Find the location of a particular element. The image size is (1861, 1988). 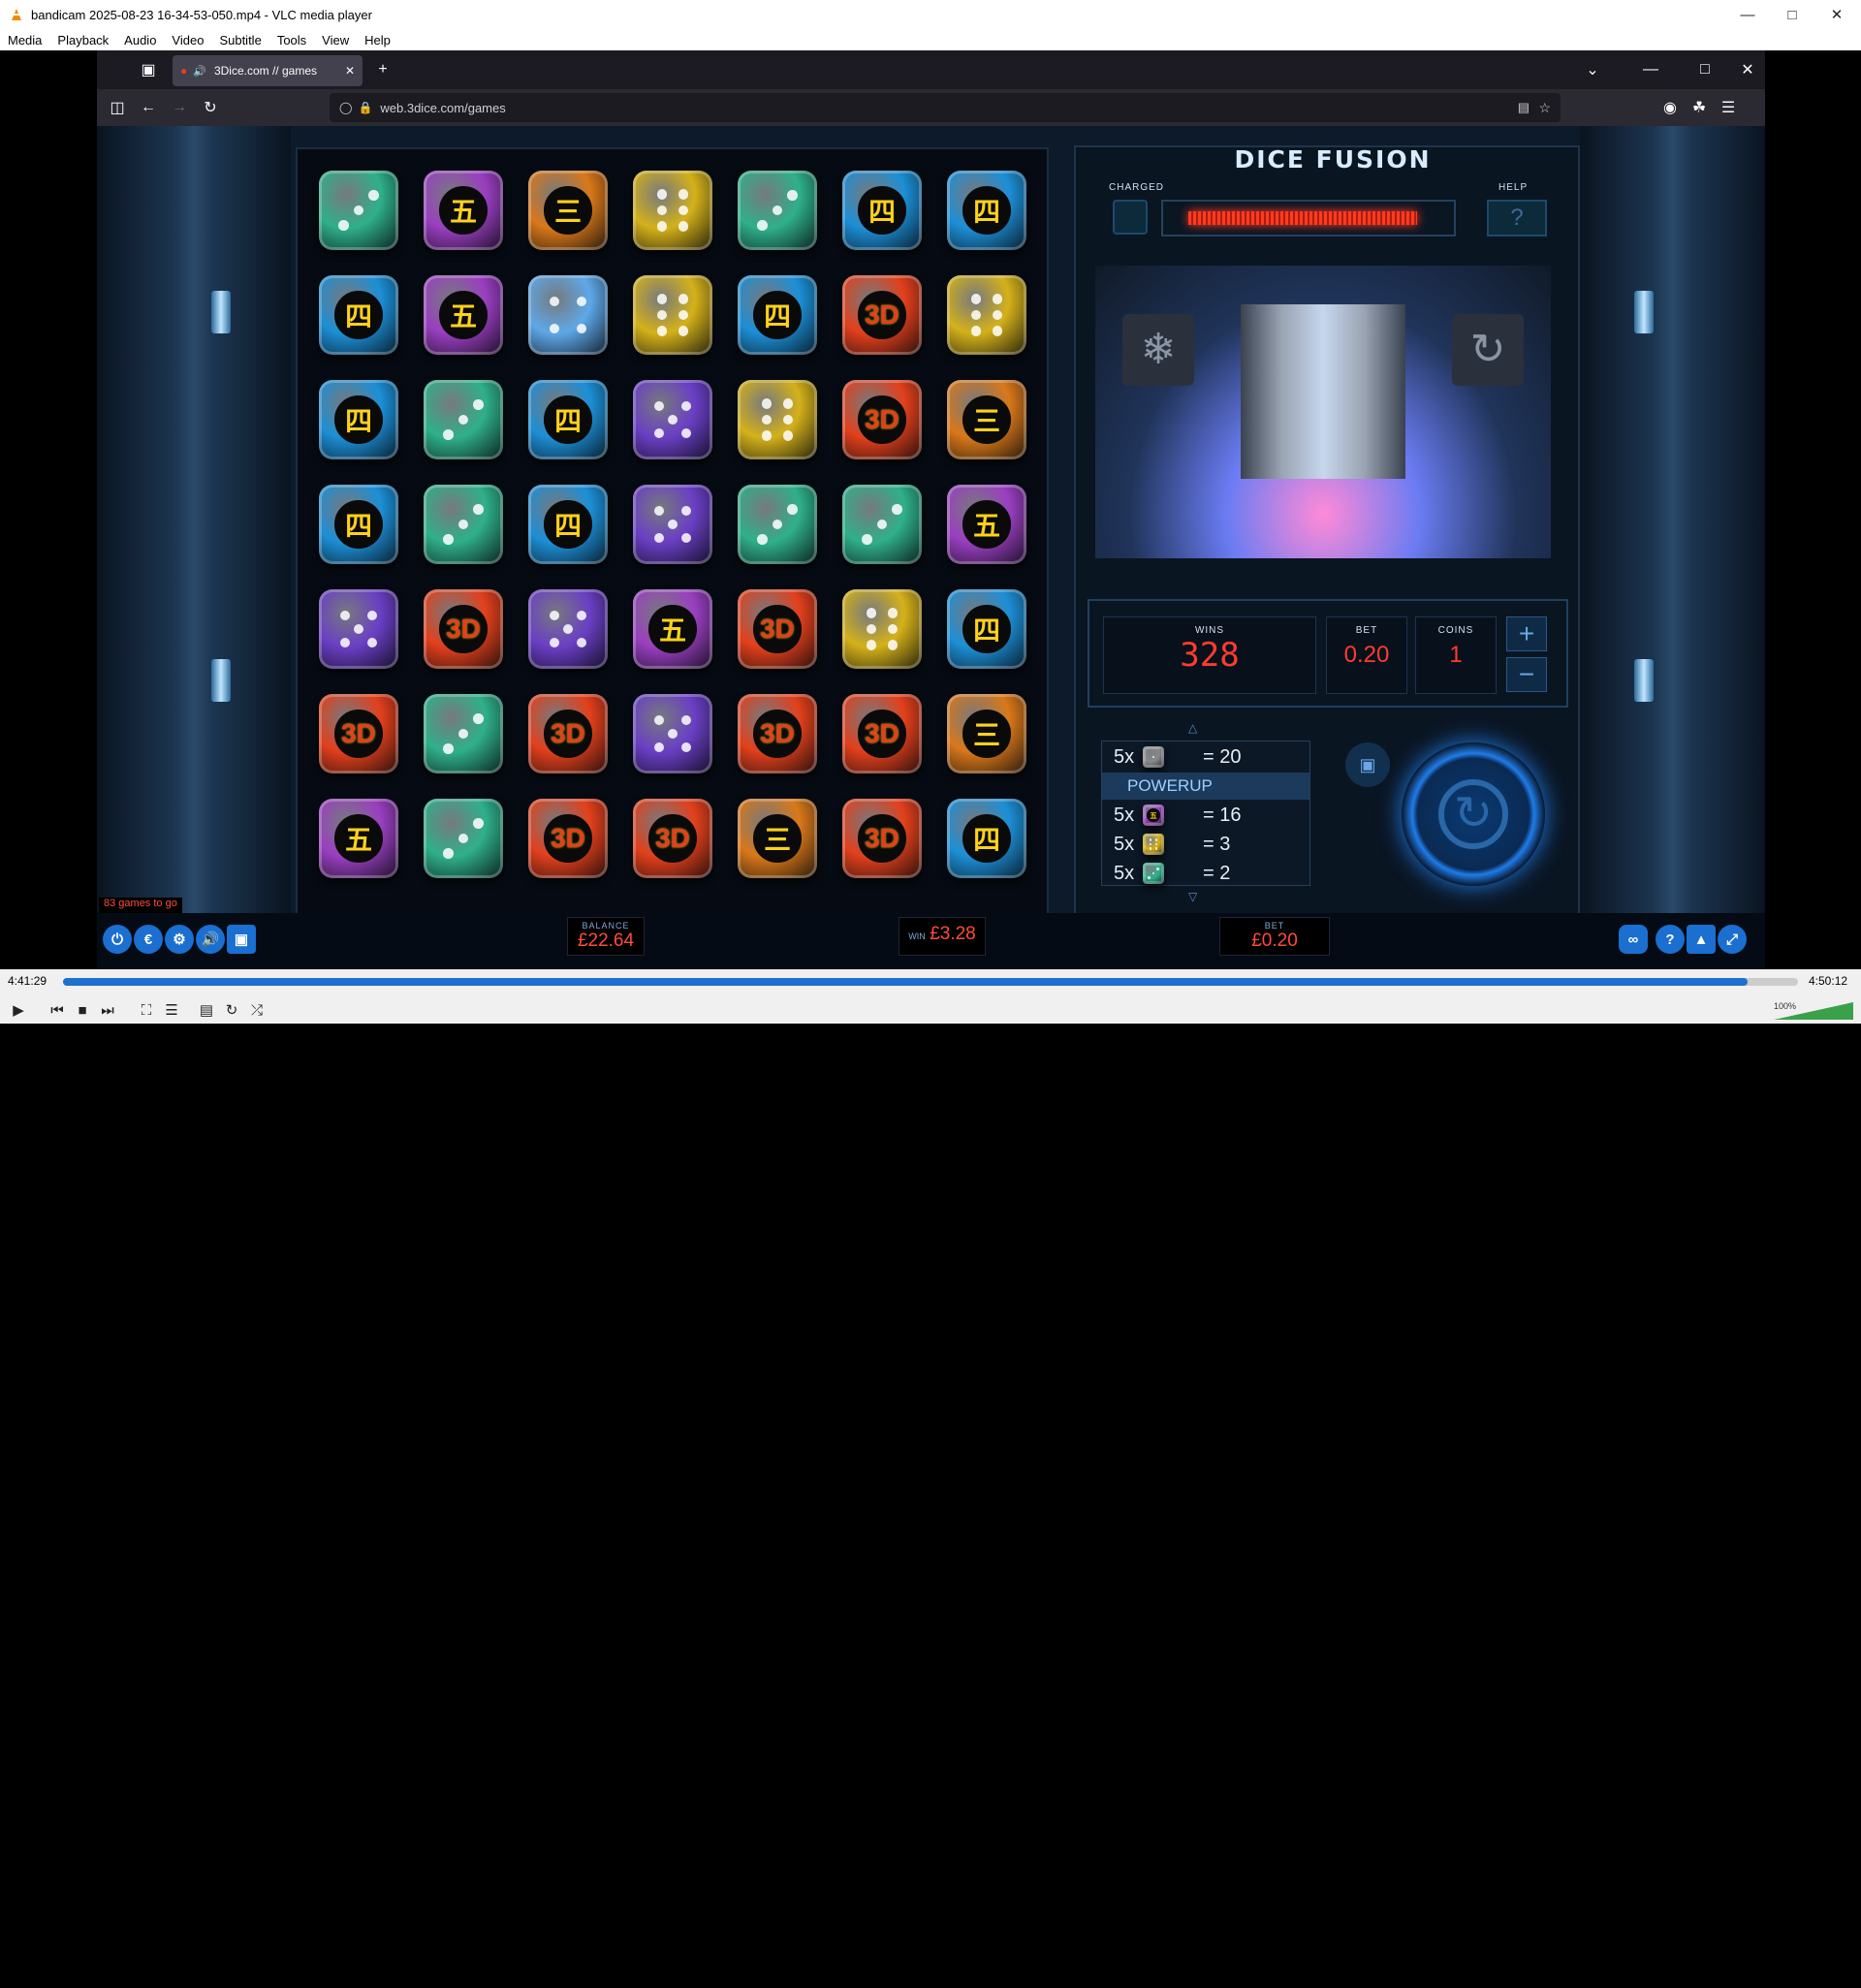

maximize-button: □ is located at coordinates (1792, 14).